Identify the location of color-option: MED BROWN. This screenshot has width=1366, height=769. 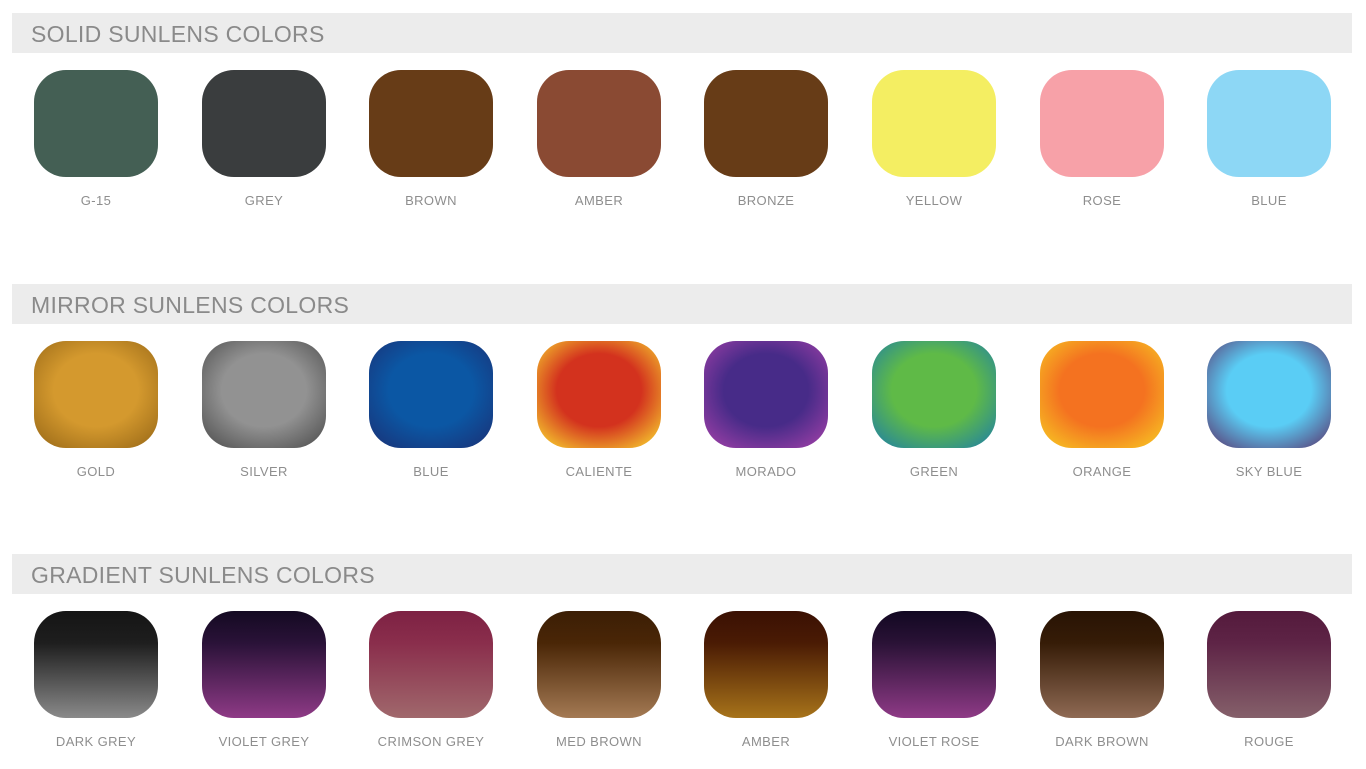
(599, 686).